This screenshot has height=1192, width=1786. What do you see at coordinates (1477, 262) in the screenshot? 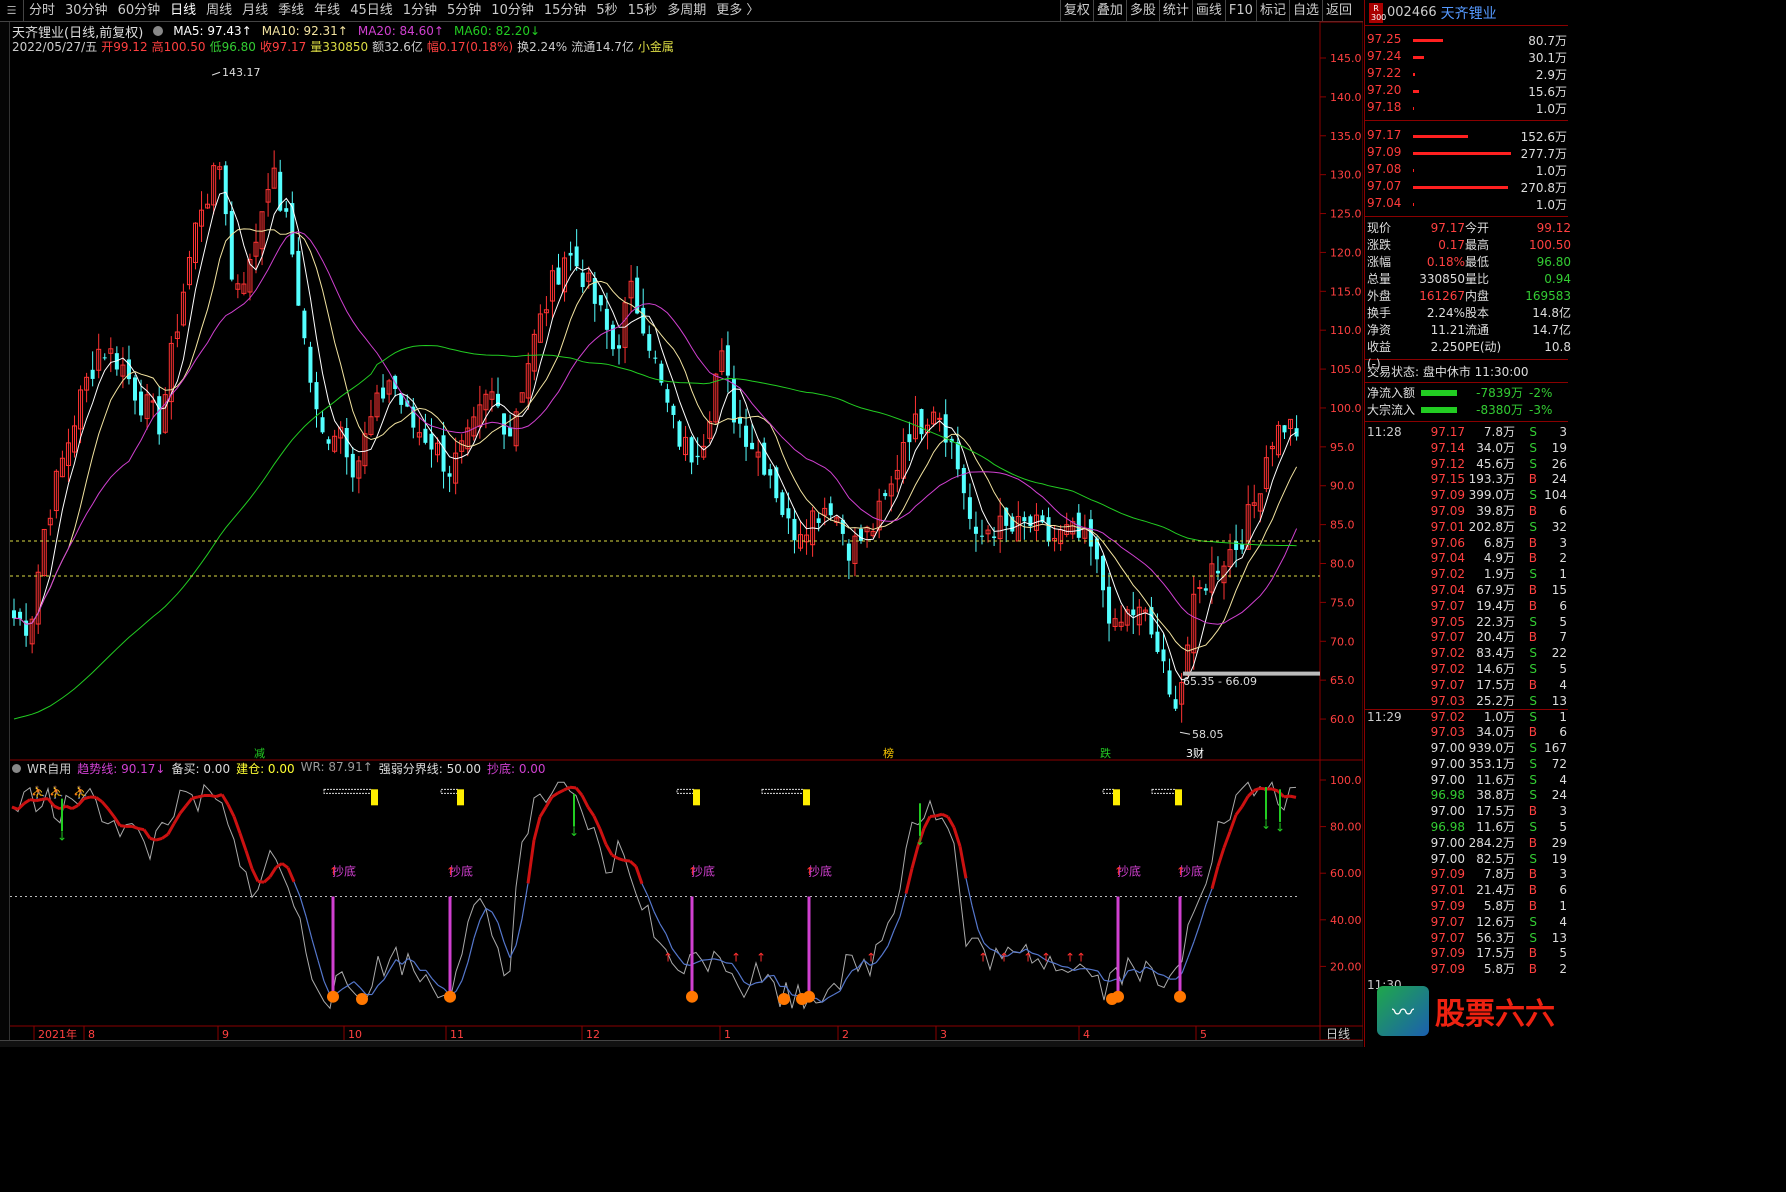
I see `stat-label: 最低` at bounding box center [1477, 262].